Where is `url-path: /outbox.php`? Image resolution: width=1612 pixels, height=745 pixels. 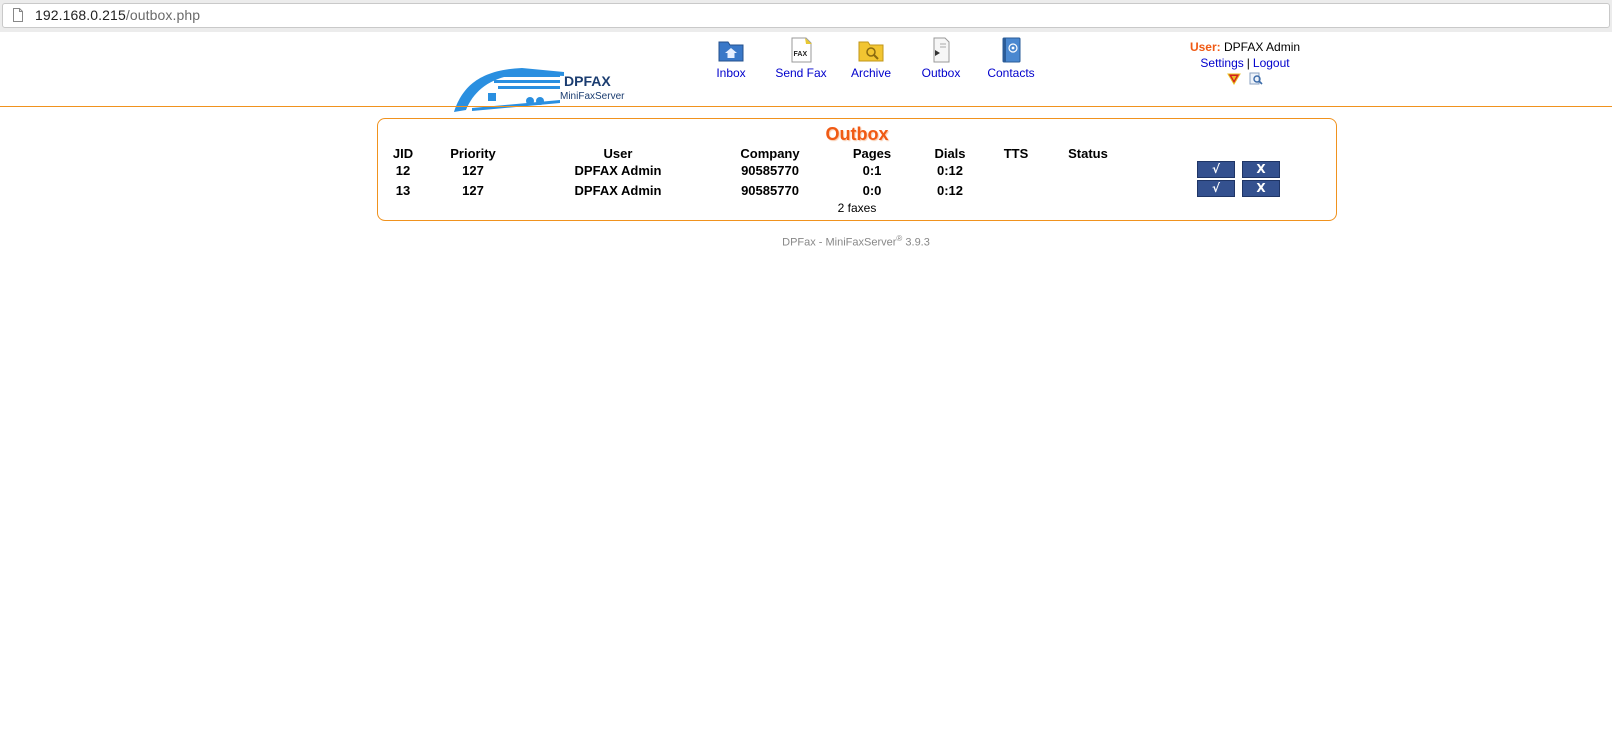
url-path: /outbox.php is located at coordinates (163, 15).